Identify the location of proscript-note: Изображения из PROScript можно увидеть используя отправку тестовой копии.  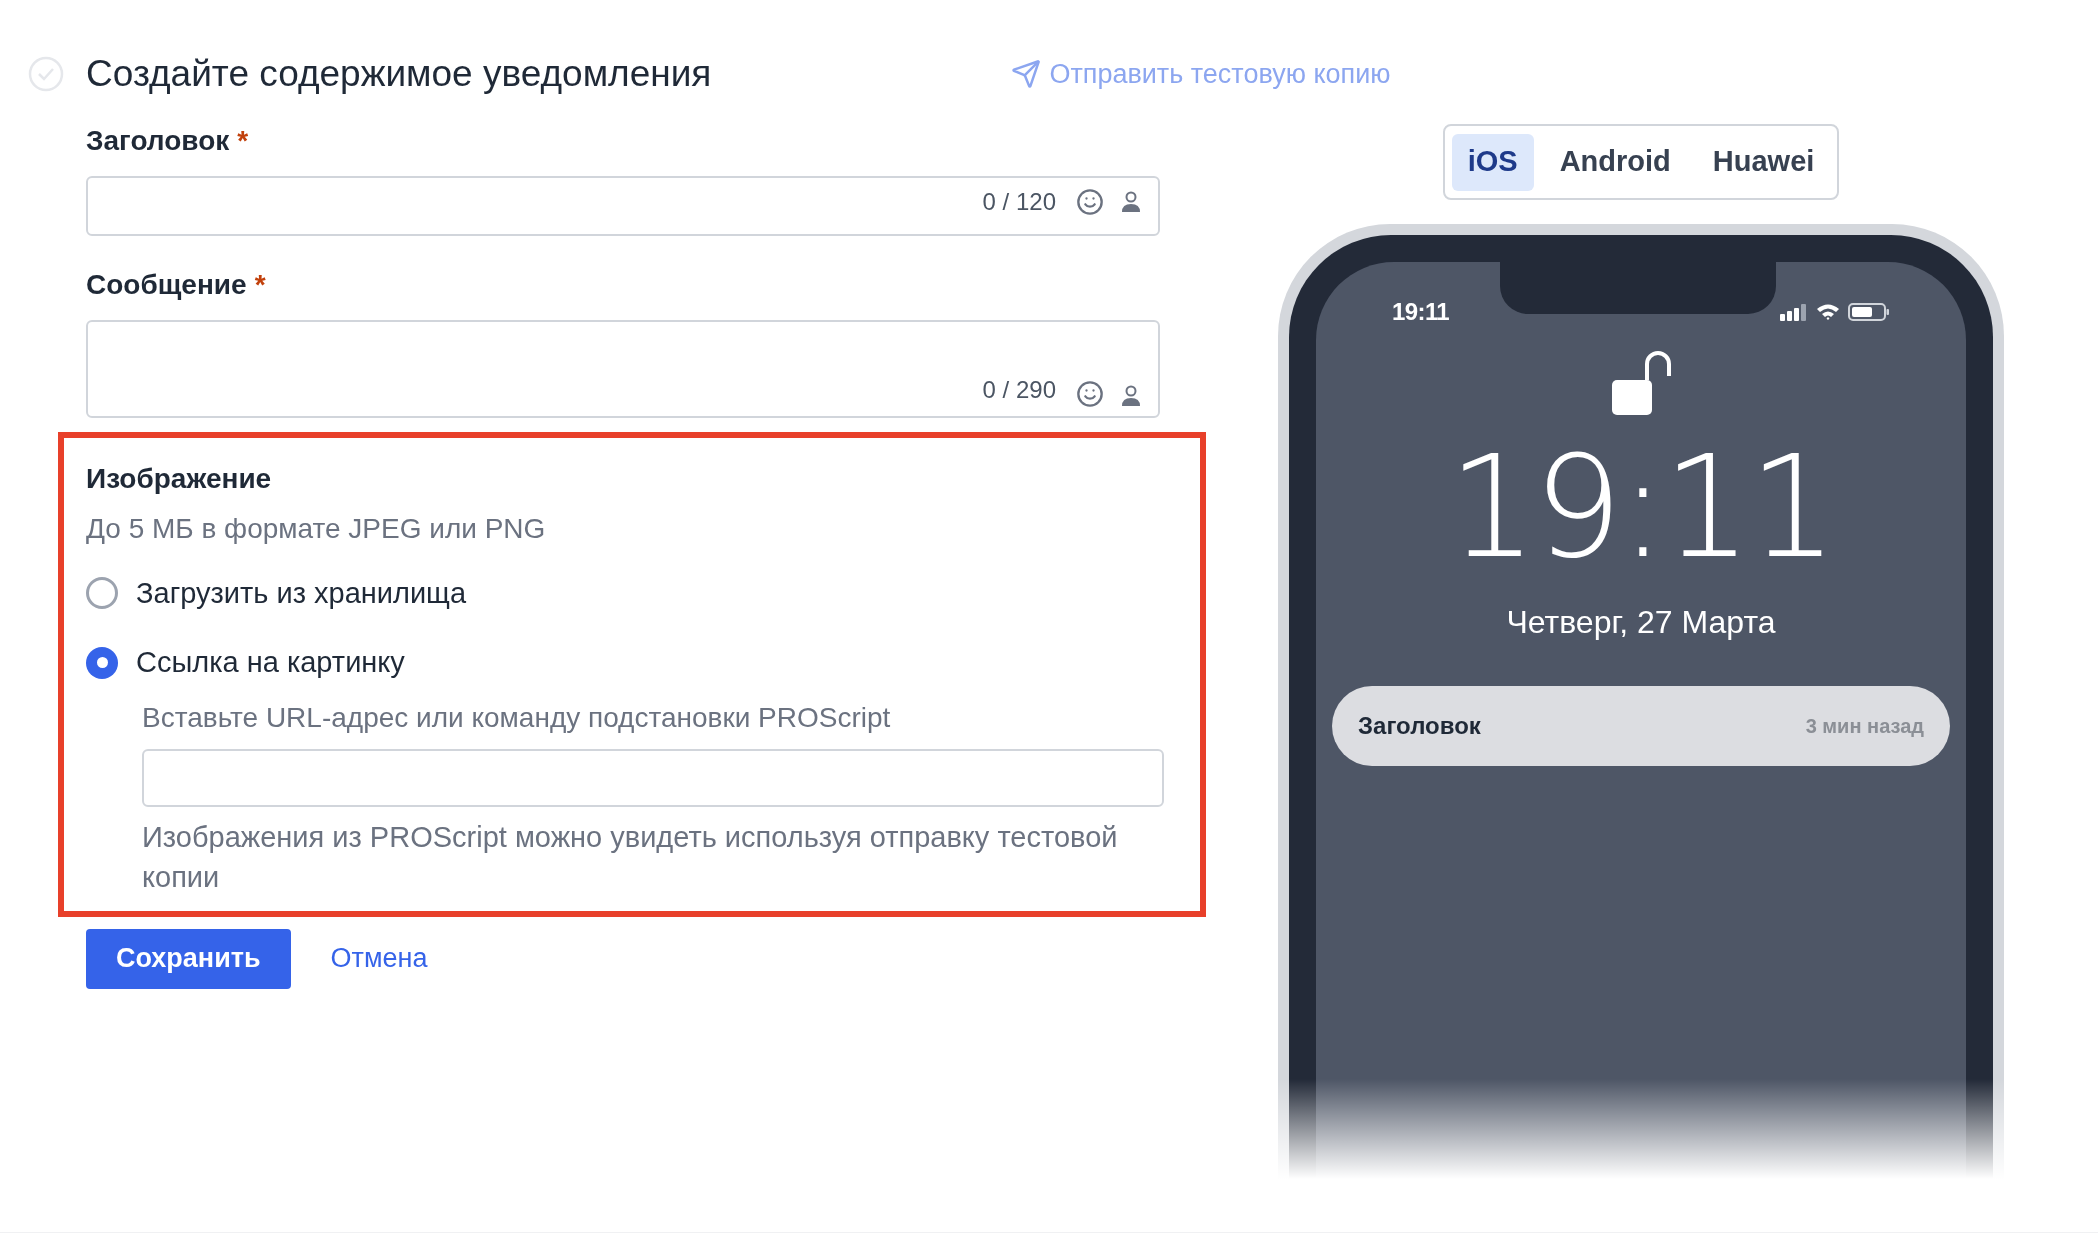
(630, 857).